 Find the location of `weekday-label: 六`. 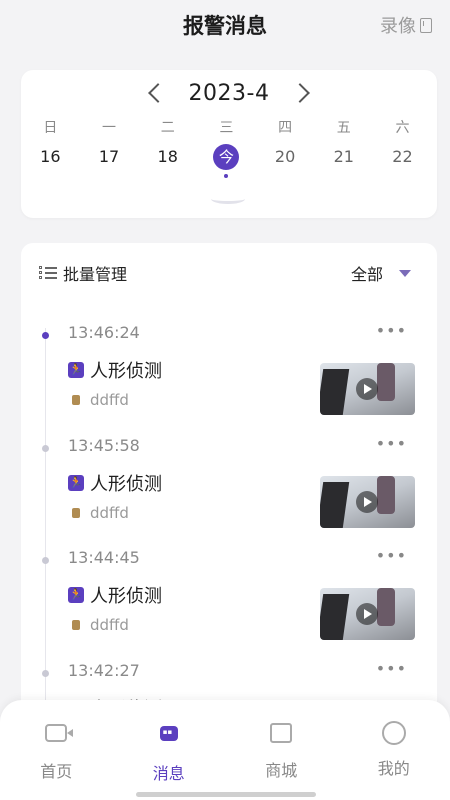

weekday-label: 六 is located at coordinates (402, 128).